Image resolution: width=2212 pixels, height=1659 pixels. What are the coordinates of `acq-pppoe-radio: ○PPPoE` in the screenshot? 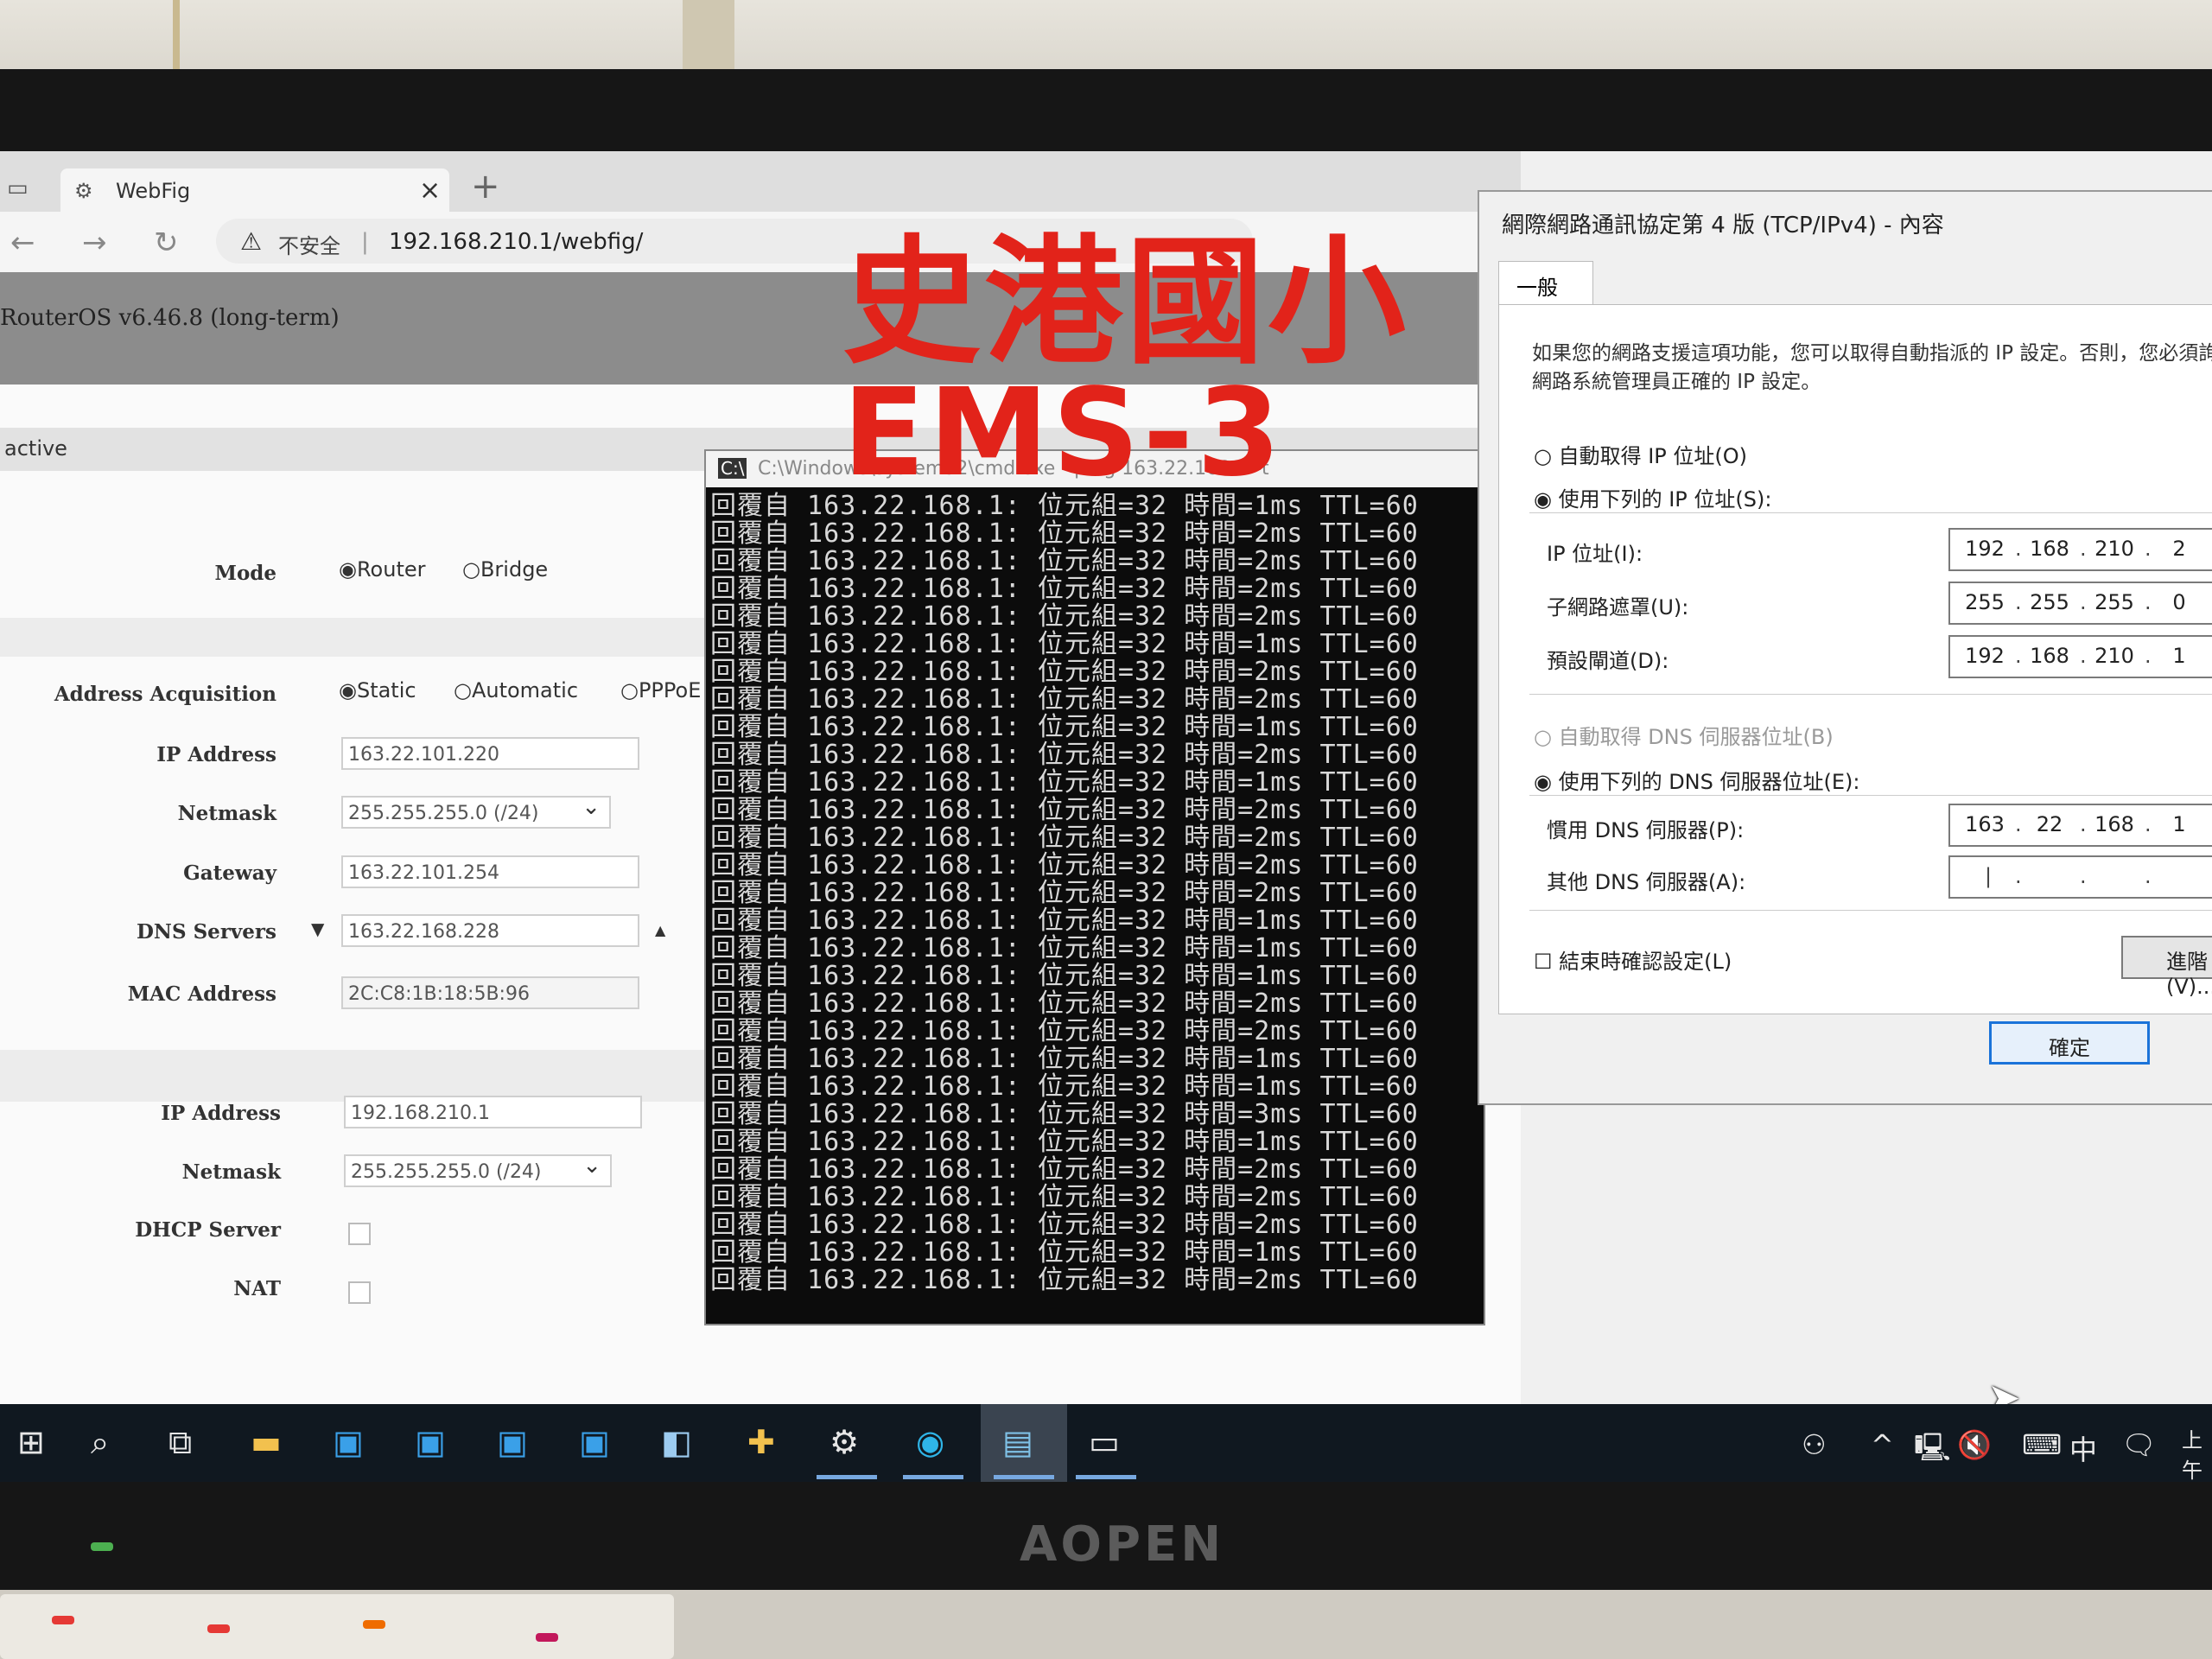 It's located at (660, 690).